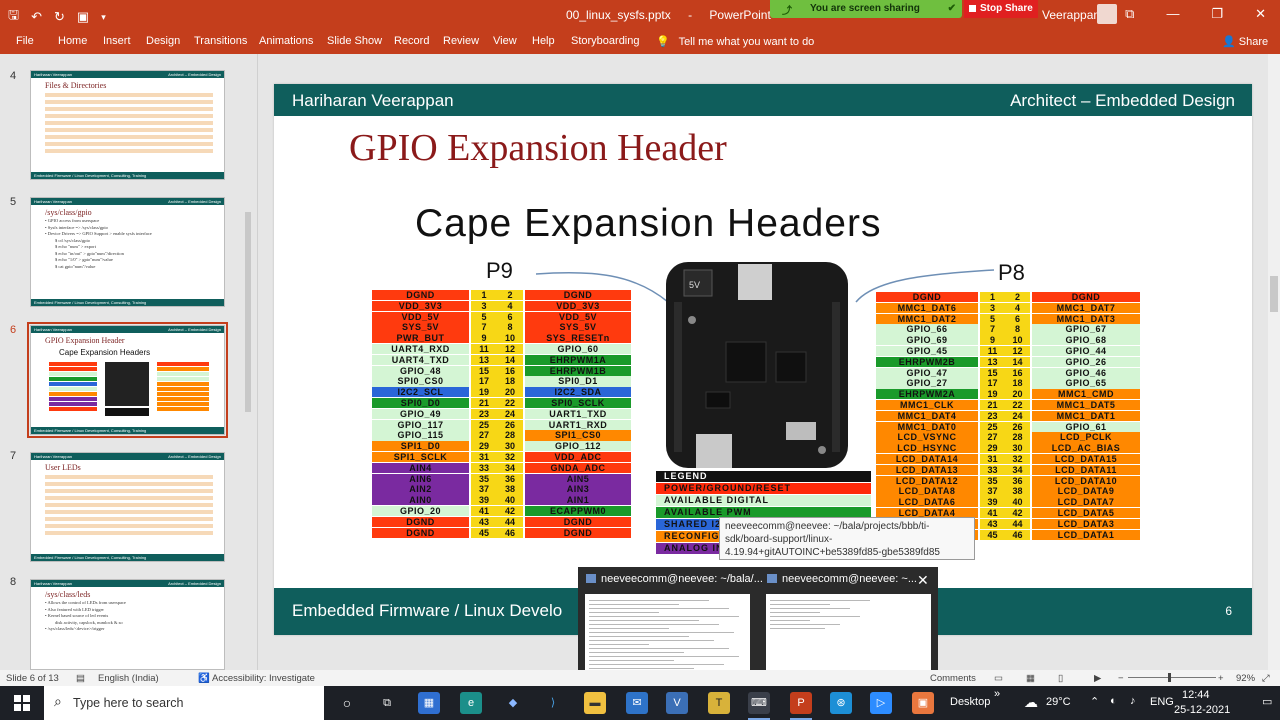  What do you see at coordinates (1133, 701) in the screenshot?
I see `speaker-icon: ♪` at bounding box center [1133, 701].